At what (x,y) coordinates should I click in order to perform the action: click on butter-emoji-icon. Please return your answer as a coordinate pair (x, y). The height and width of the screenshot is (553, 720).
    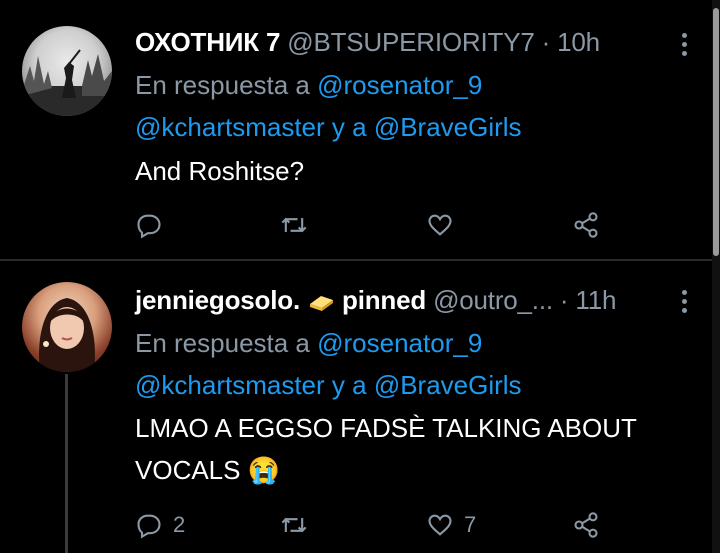
    Looking at the image, I should click on (321, 303).